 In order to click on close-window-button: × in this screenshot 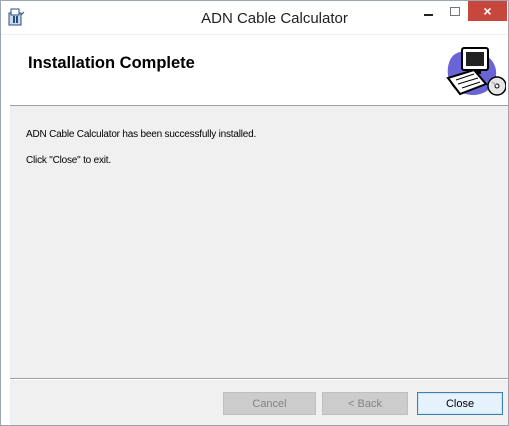, I will do `click(487, 11)`.